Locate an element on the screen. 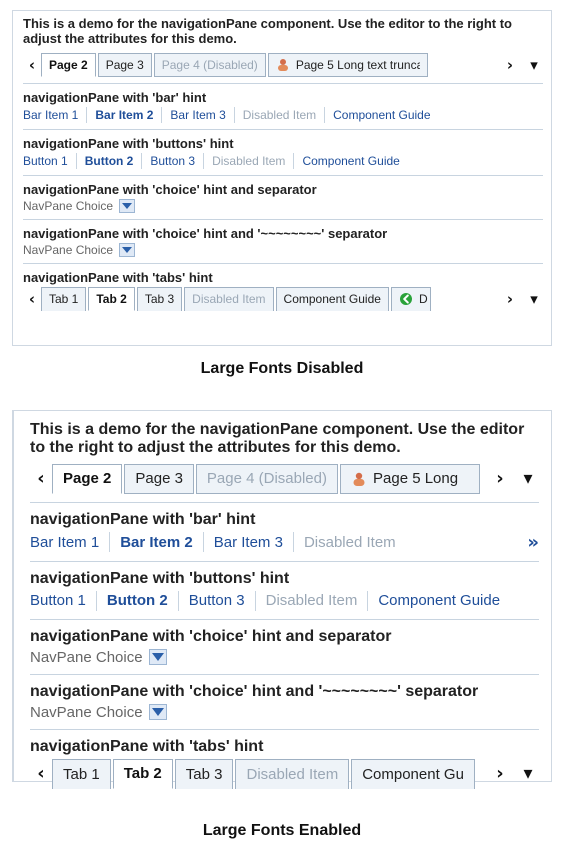  top-tab-label: Page 3 is located at coordinates (124, 64).